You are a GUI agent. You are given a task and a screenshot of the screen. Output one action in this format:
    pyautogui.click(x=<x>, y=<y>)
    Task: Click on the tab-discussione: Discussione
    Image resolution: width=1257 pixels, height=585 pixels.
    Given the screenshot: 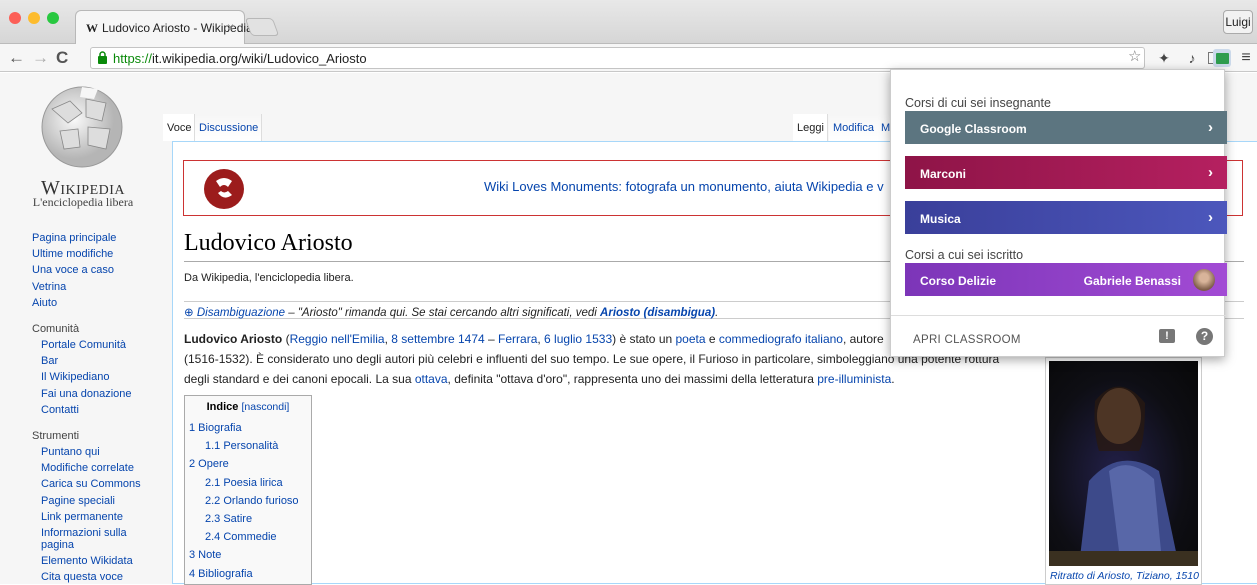 What is the action you would take?
    pyautogui.click(x=229, y=127)
    